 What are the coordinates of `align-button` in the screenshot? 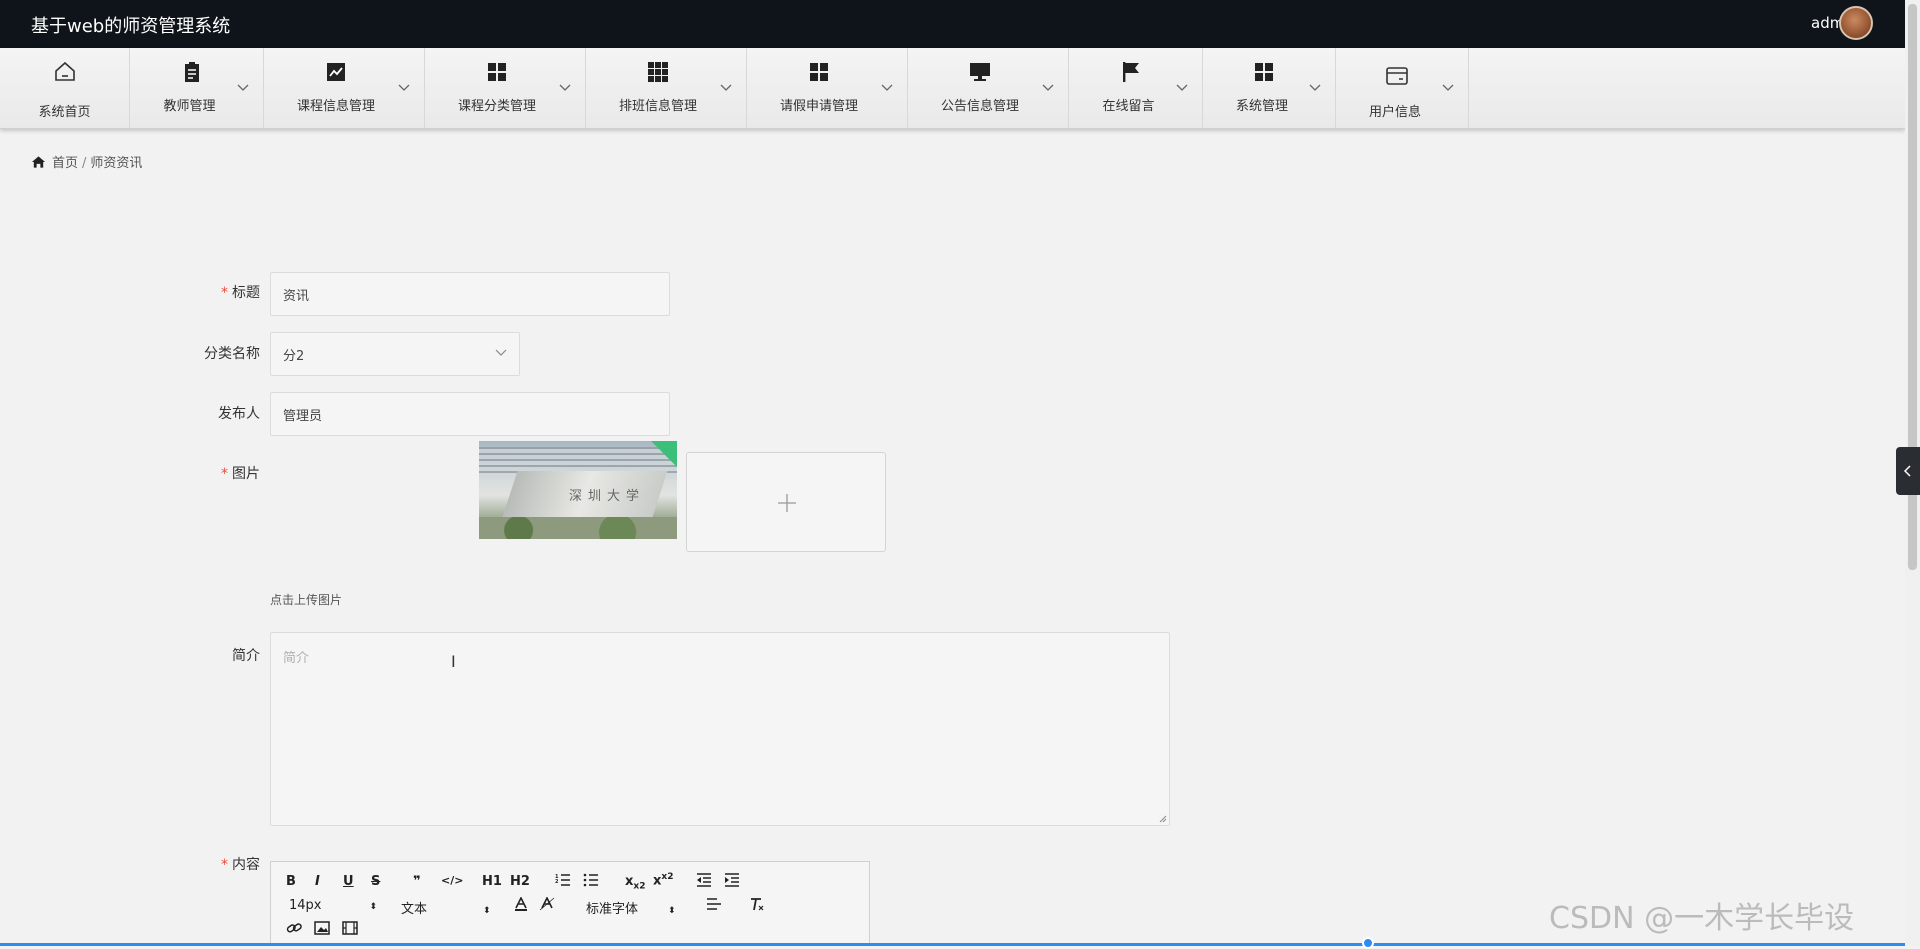 It's located at (714, 906).